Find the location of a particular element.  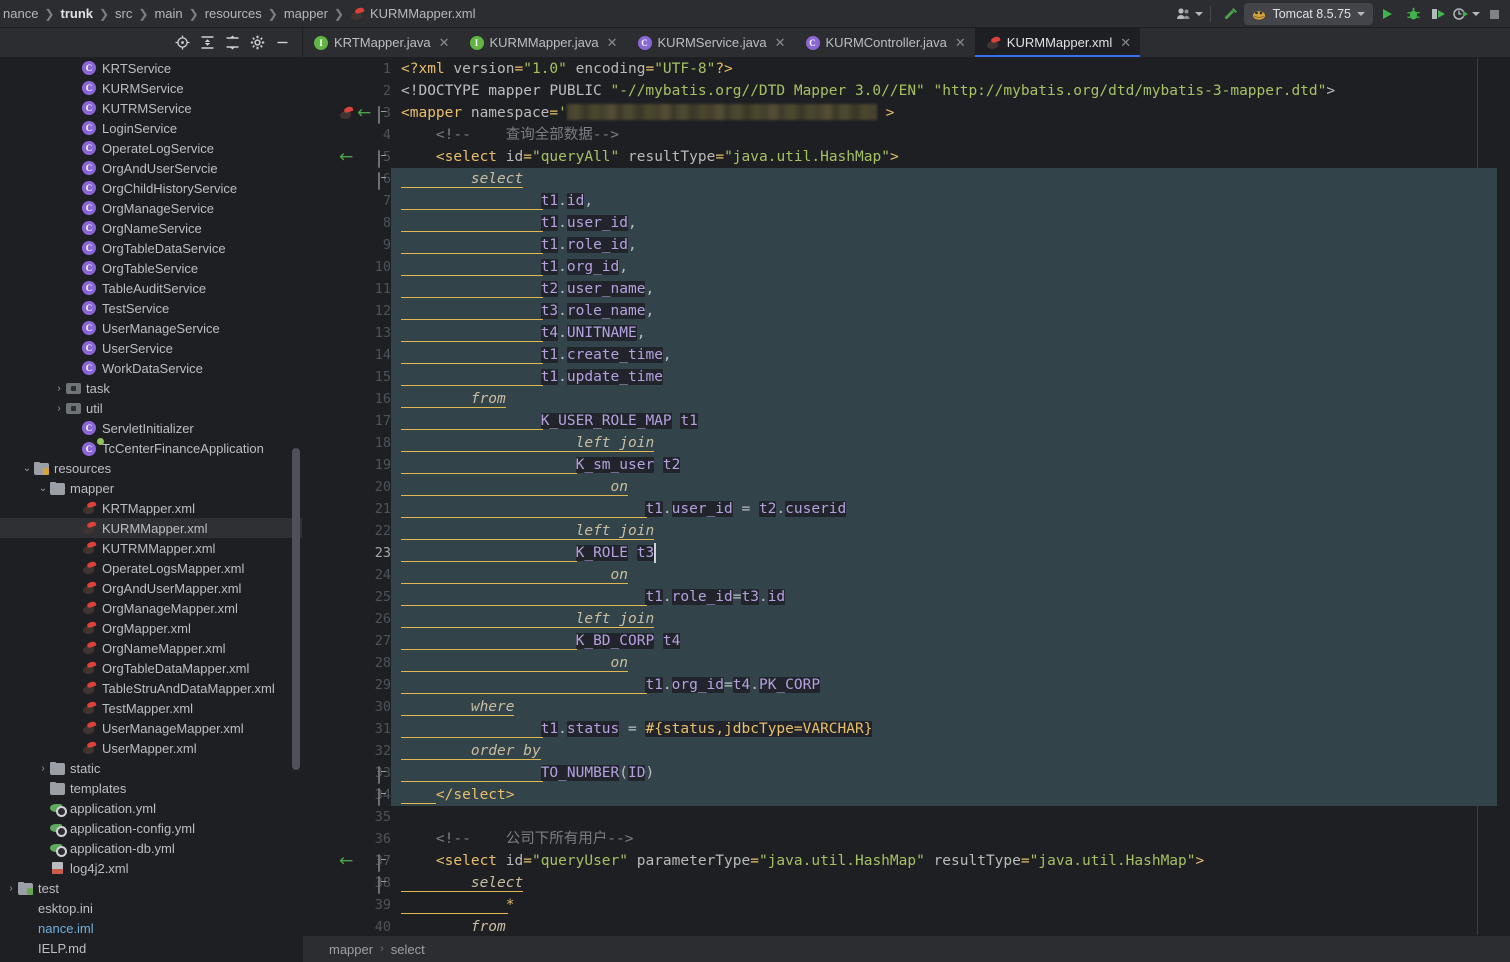

tree-item-templates: templates is located at coordinates (151, 788).